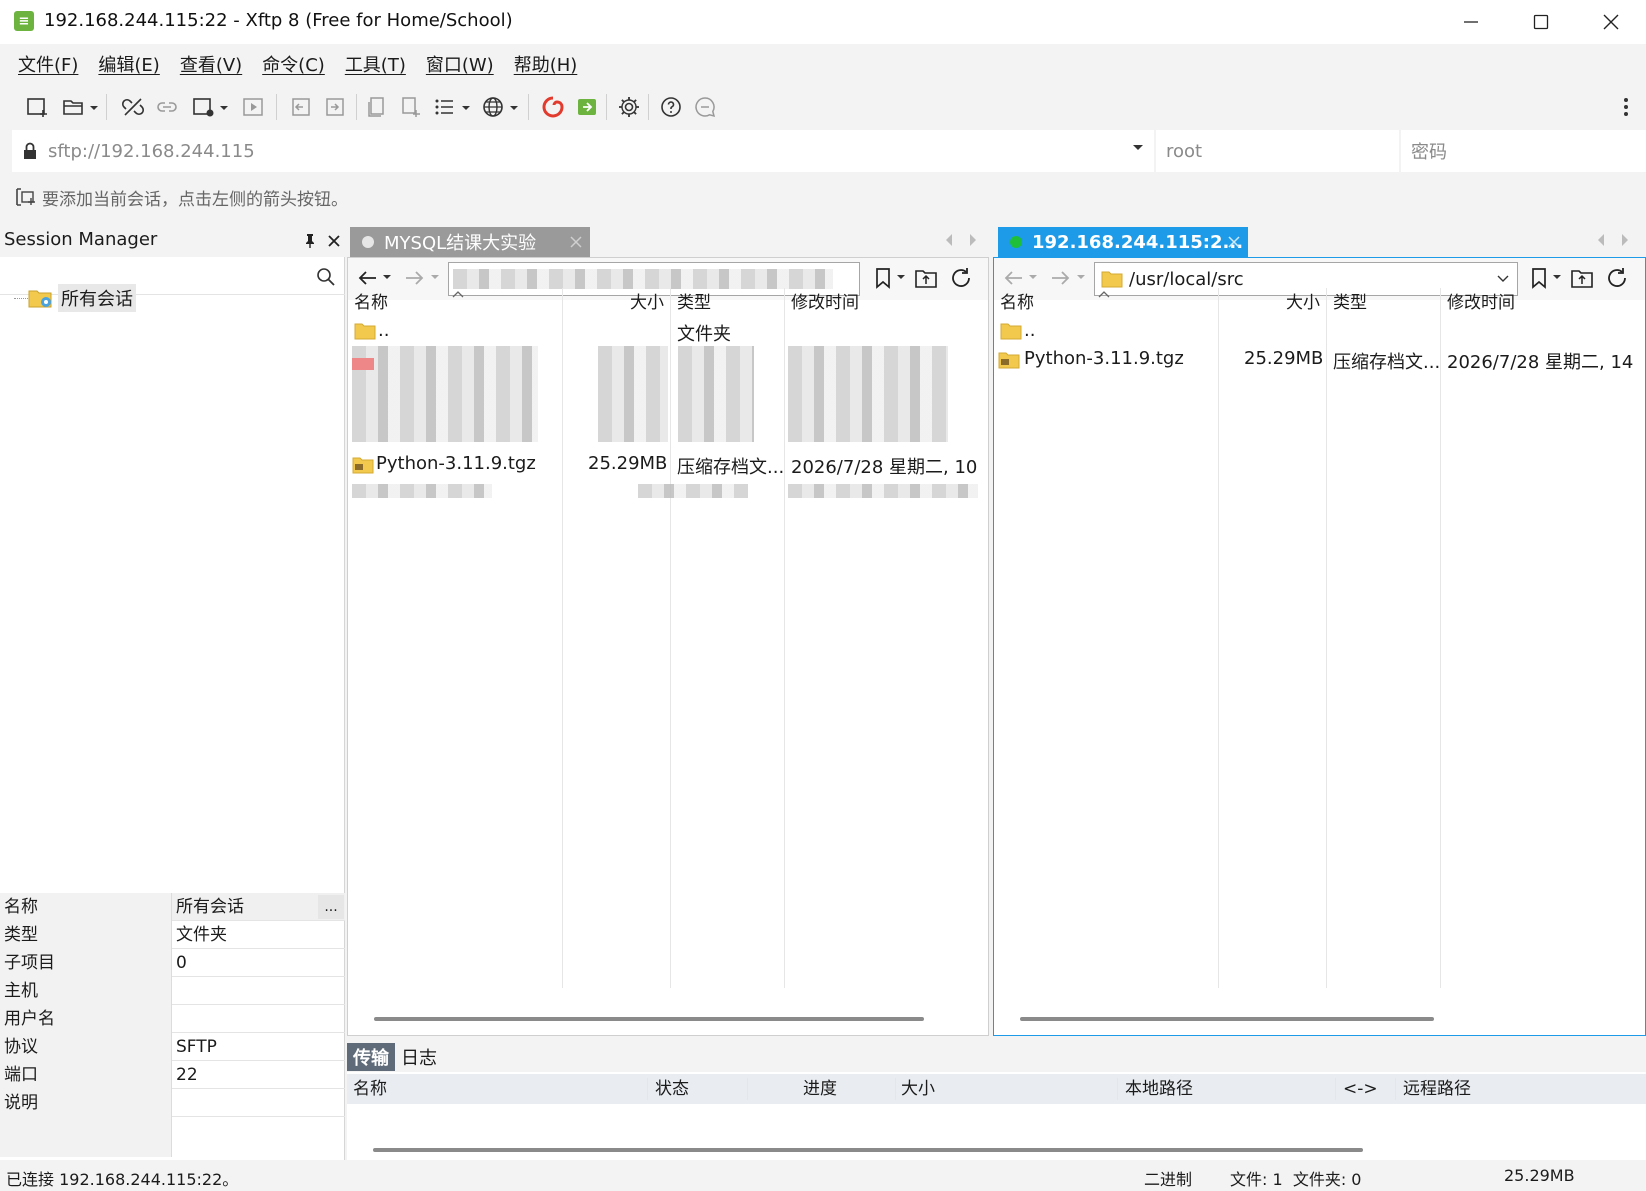 The width and height of the screenshot is (1646, 1191). What do you see at coordinates (334, 241) in the screenshot?
I see `close-panel-icon` at bounding box center [334, 241].